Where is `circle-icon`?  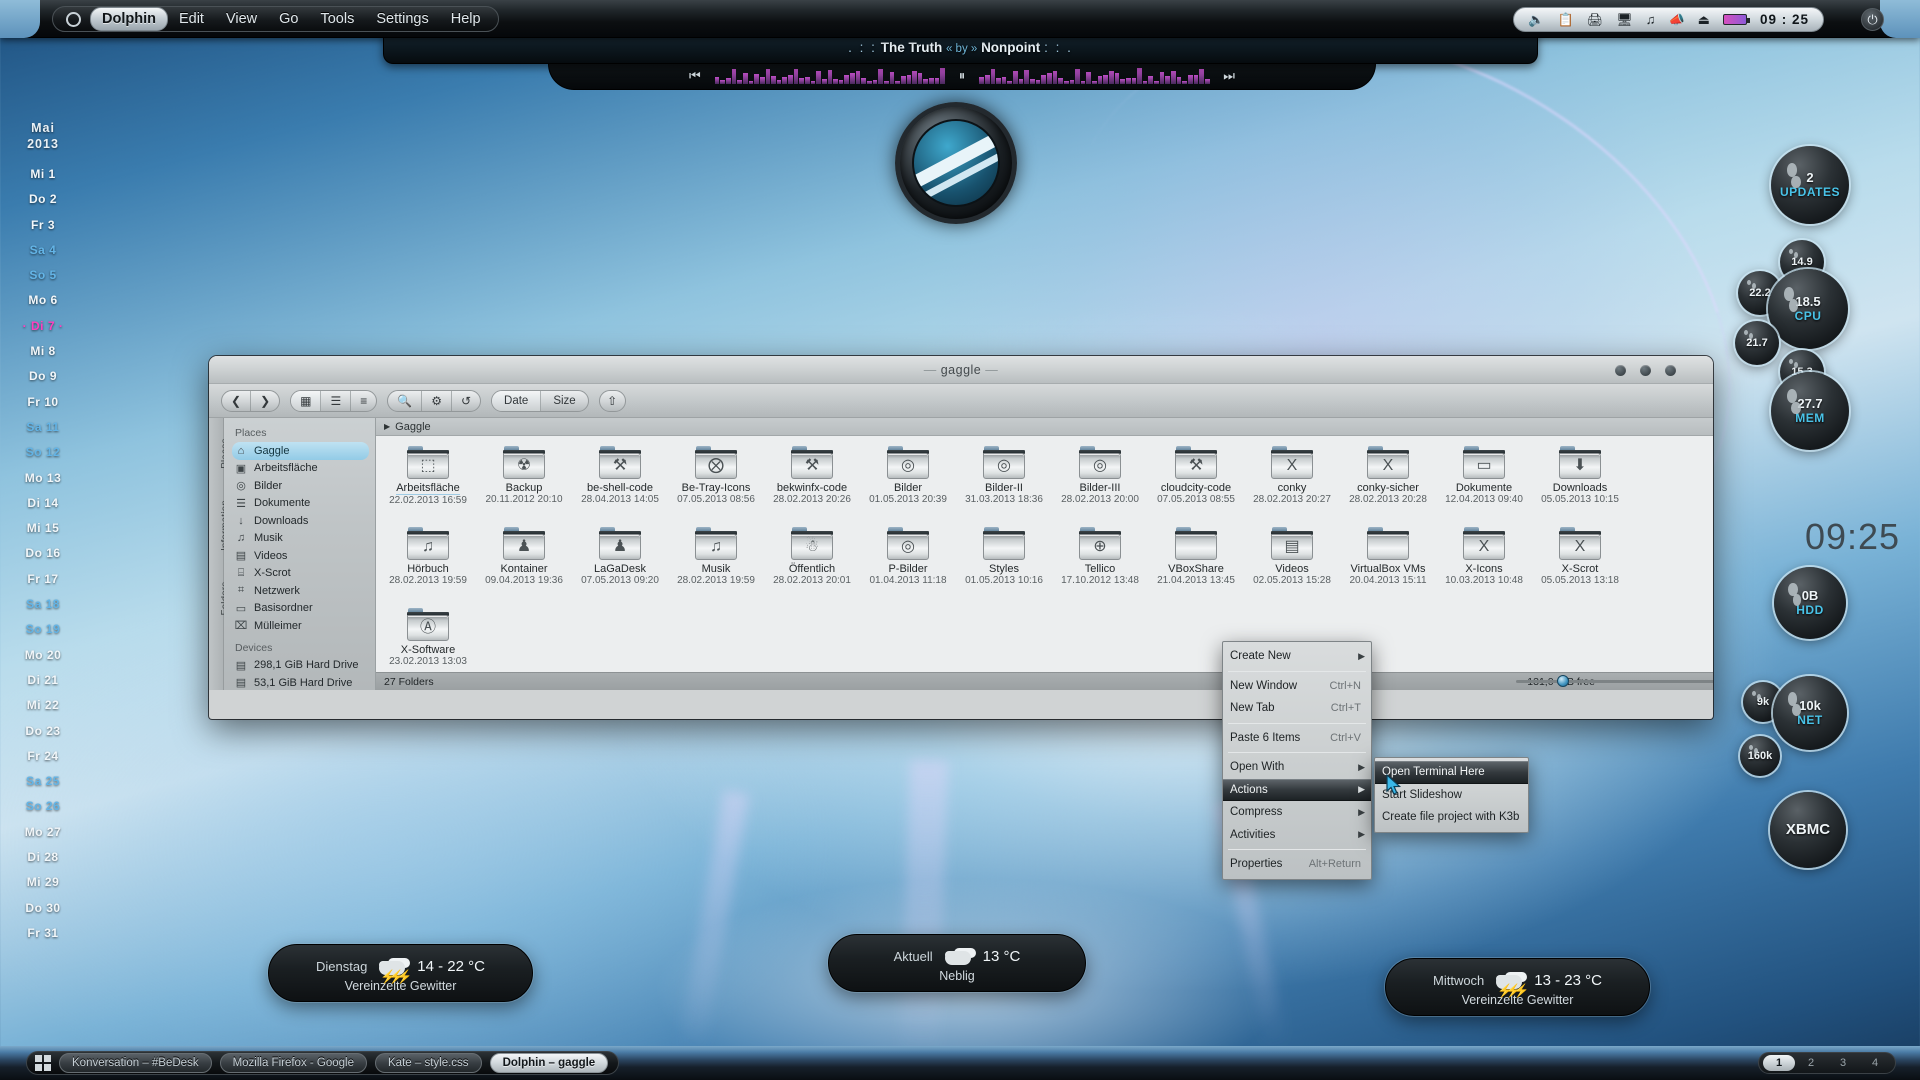
circle-icon is located at coordinates (73, 19).